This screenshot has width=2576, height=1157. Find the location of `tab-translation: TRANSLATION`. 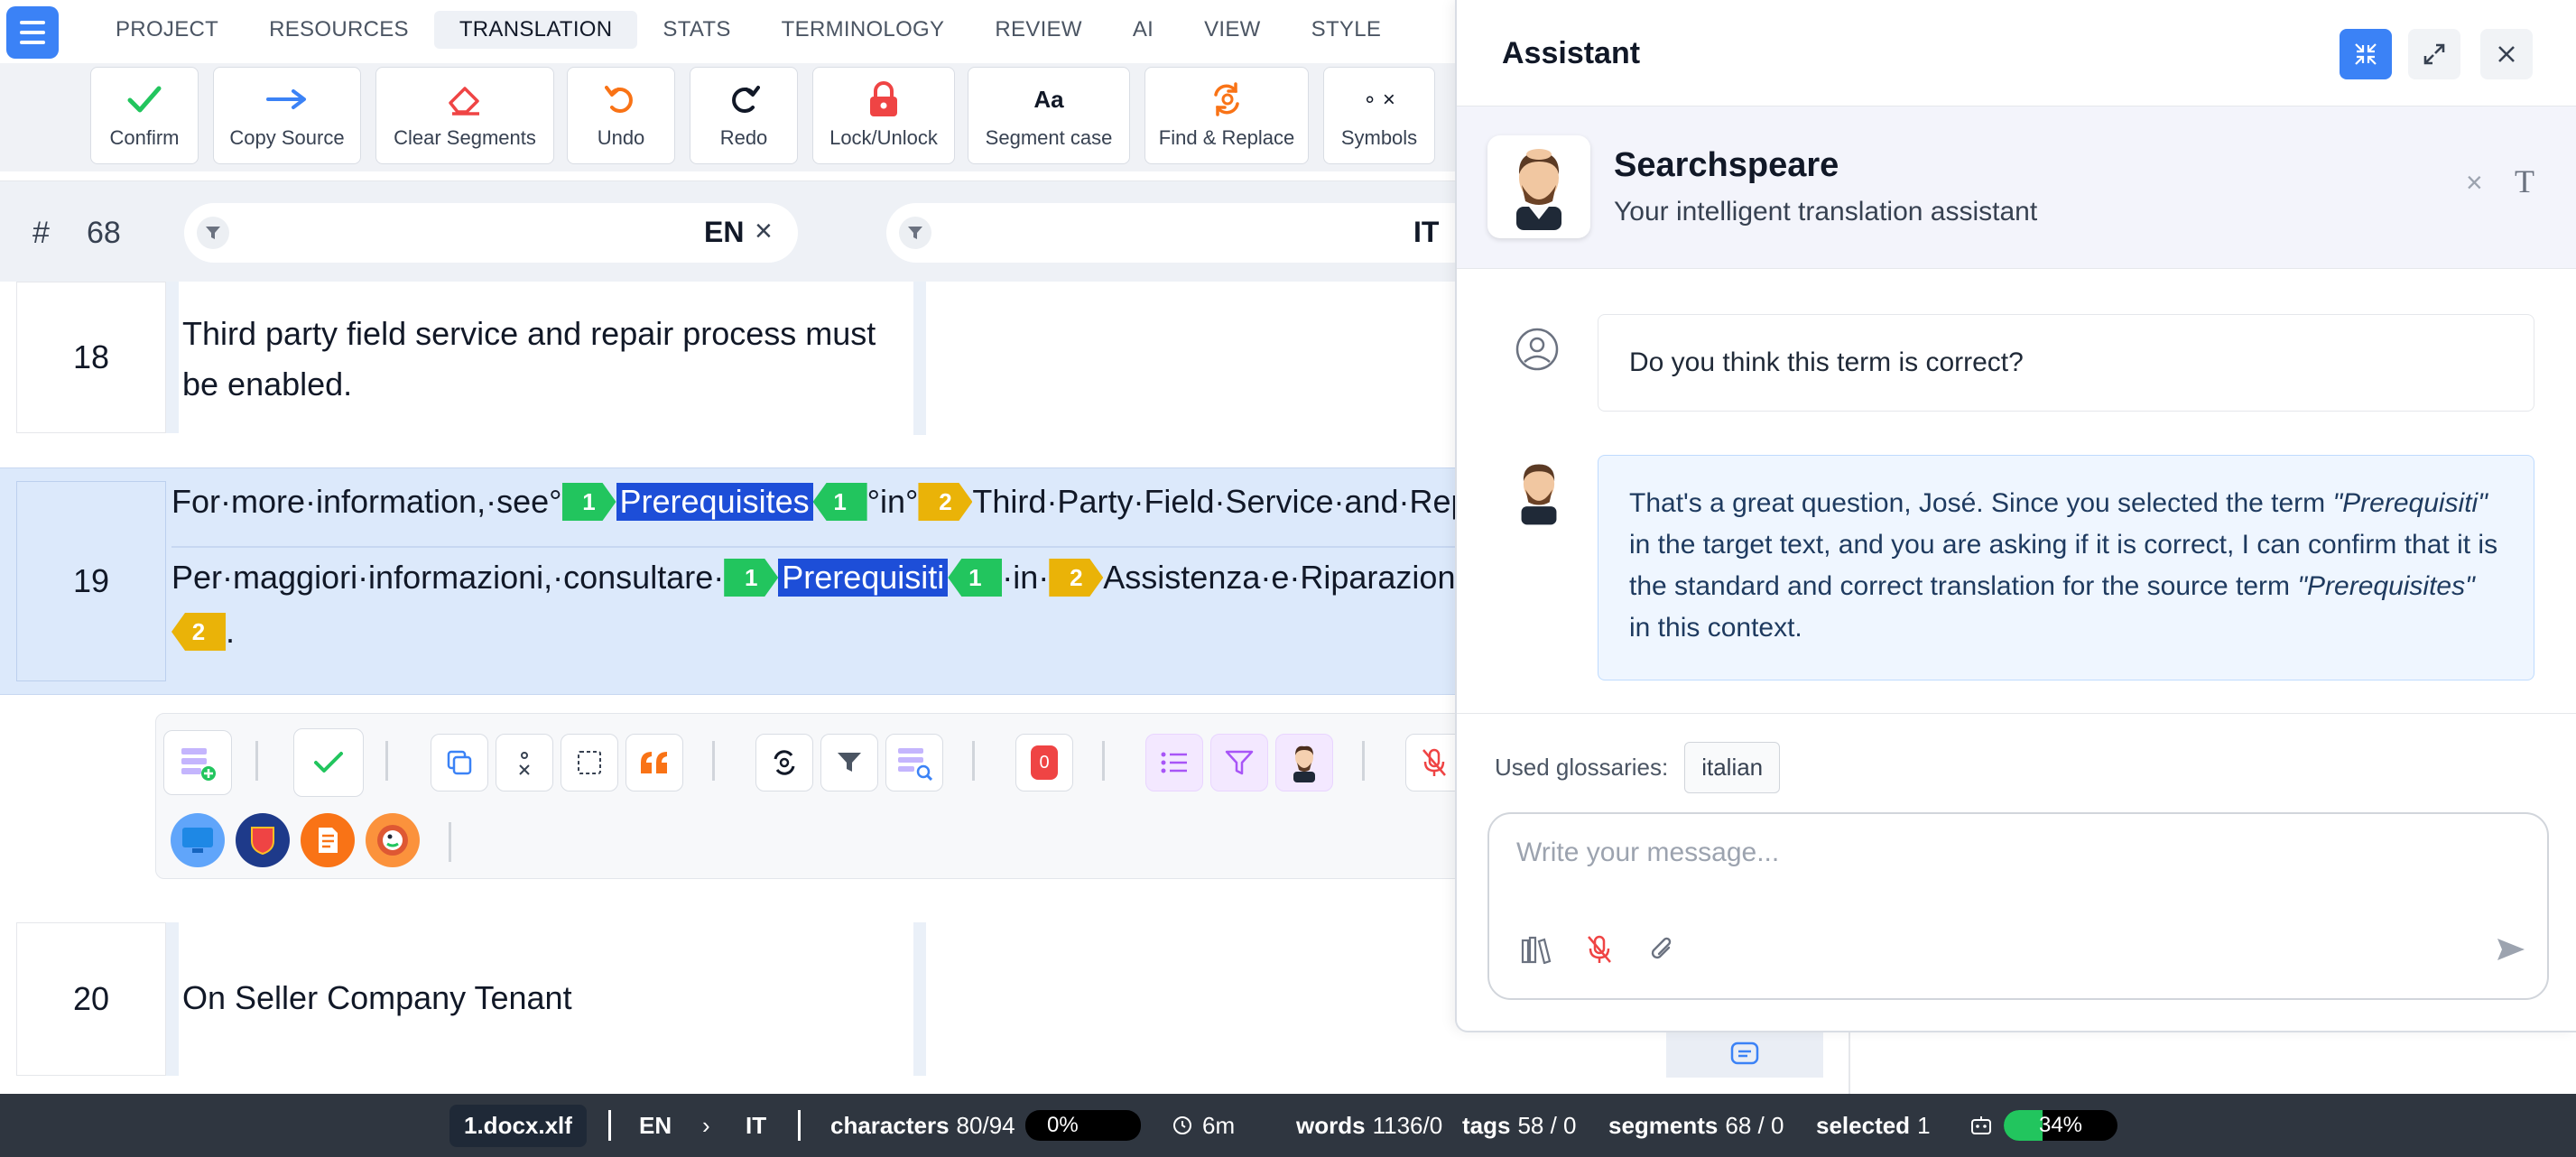

tab-translation: TRANSLATION is located at coordinates (535, 30).